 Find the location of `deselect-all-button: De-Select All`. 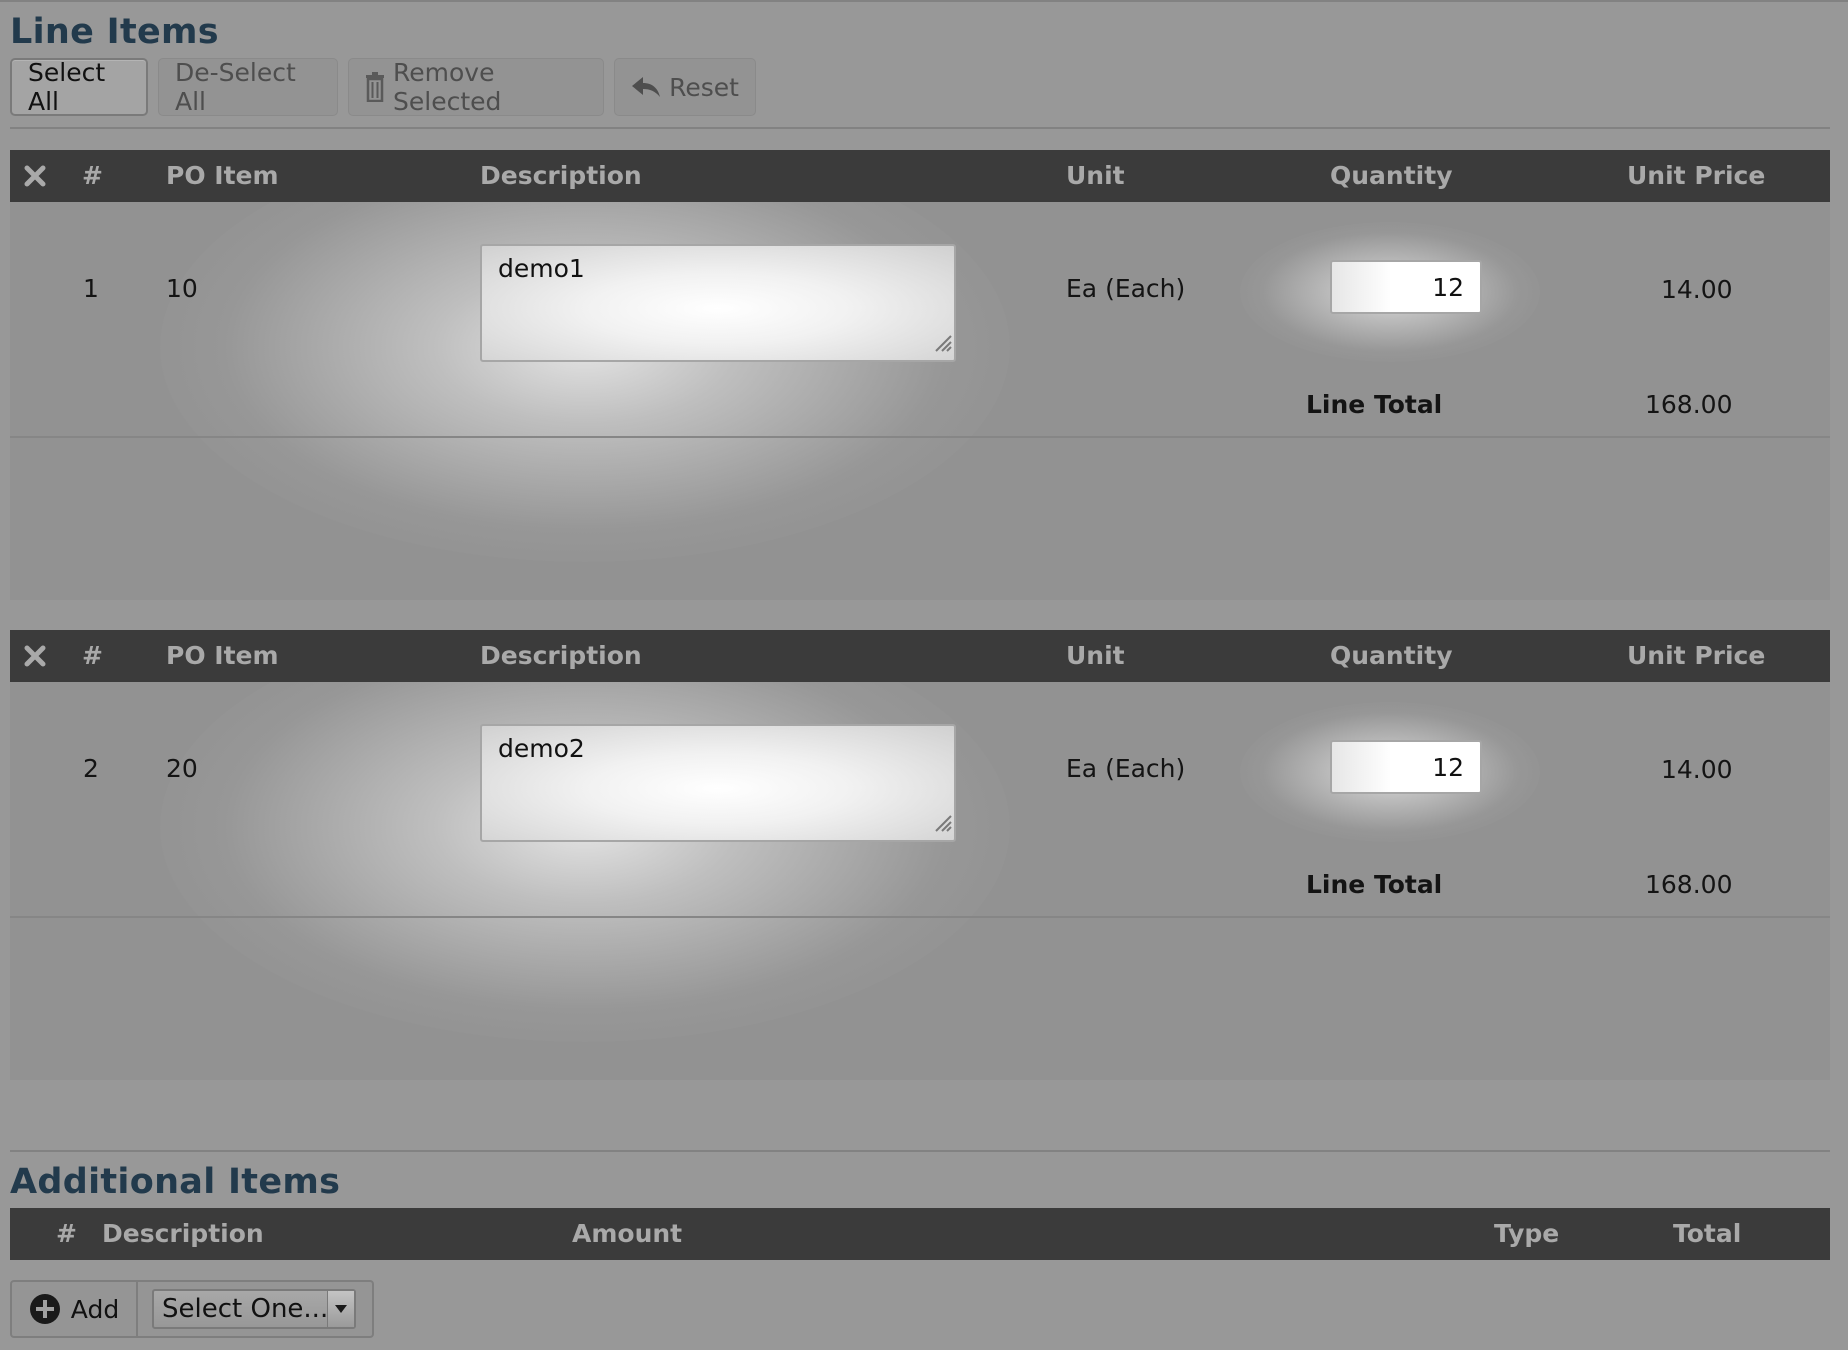

deselect-all-button: De-Select All is located at coordinates (248, 87).